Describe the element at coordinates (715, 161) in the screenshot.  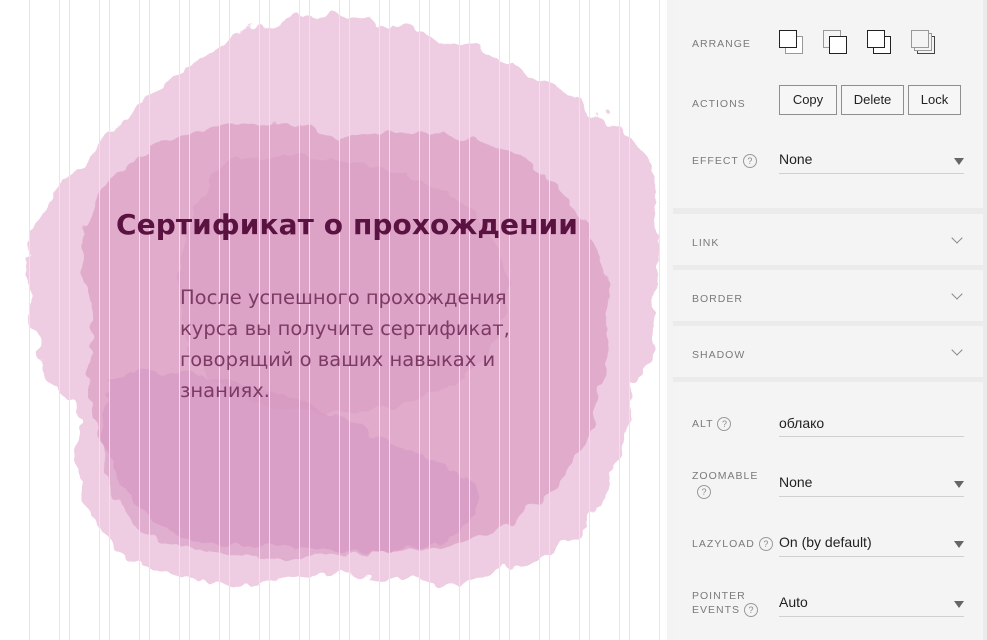
I see `effect-label-text: EFFECT` at that location.